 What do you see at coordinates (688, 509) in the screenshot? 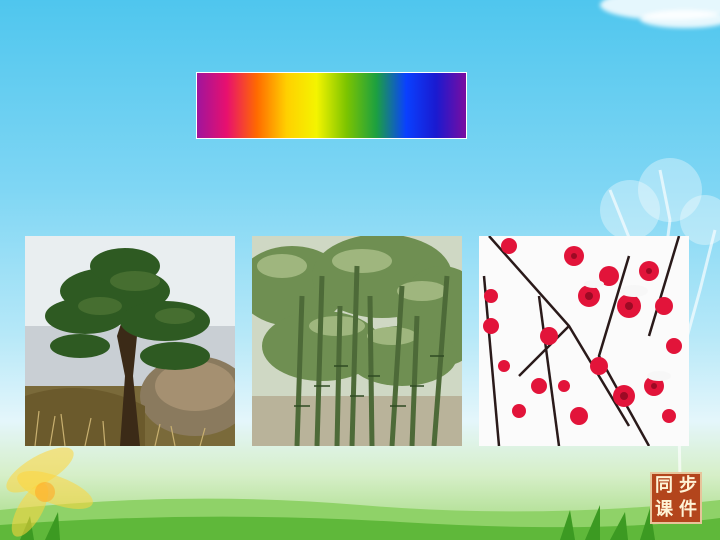
I see `logo-char: 件` at bounding box center [688, 509].